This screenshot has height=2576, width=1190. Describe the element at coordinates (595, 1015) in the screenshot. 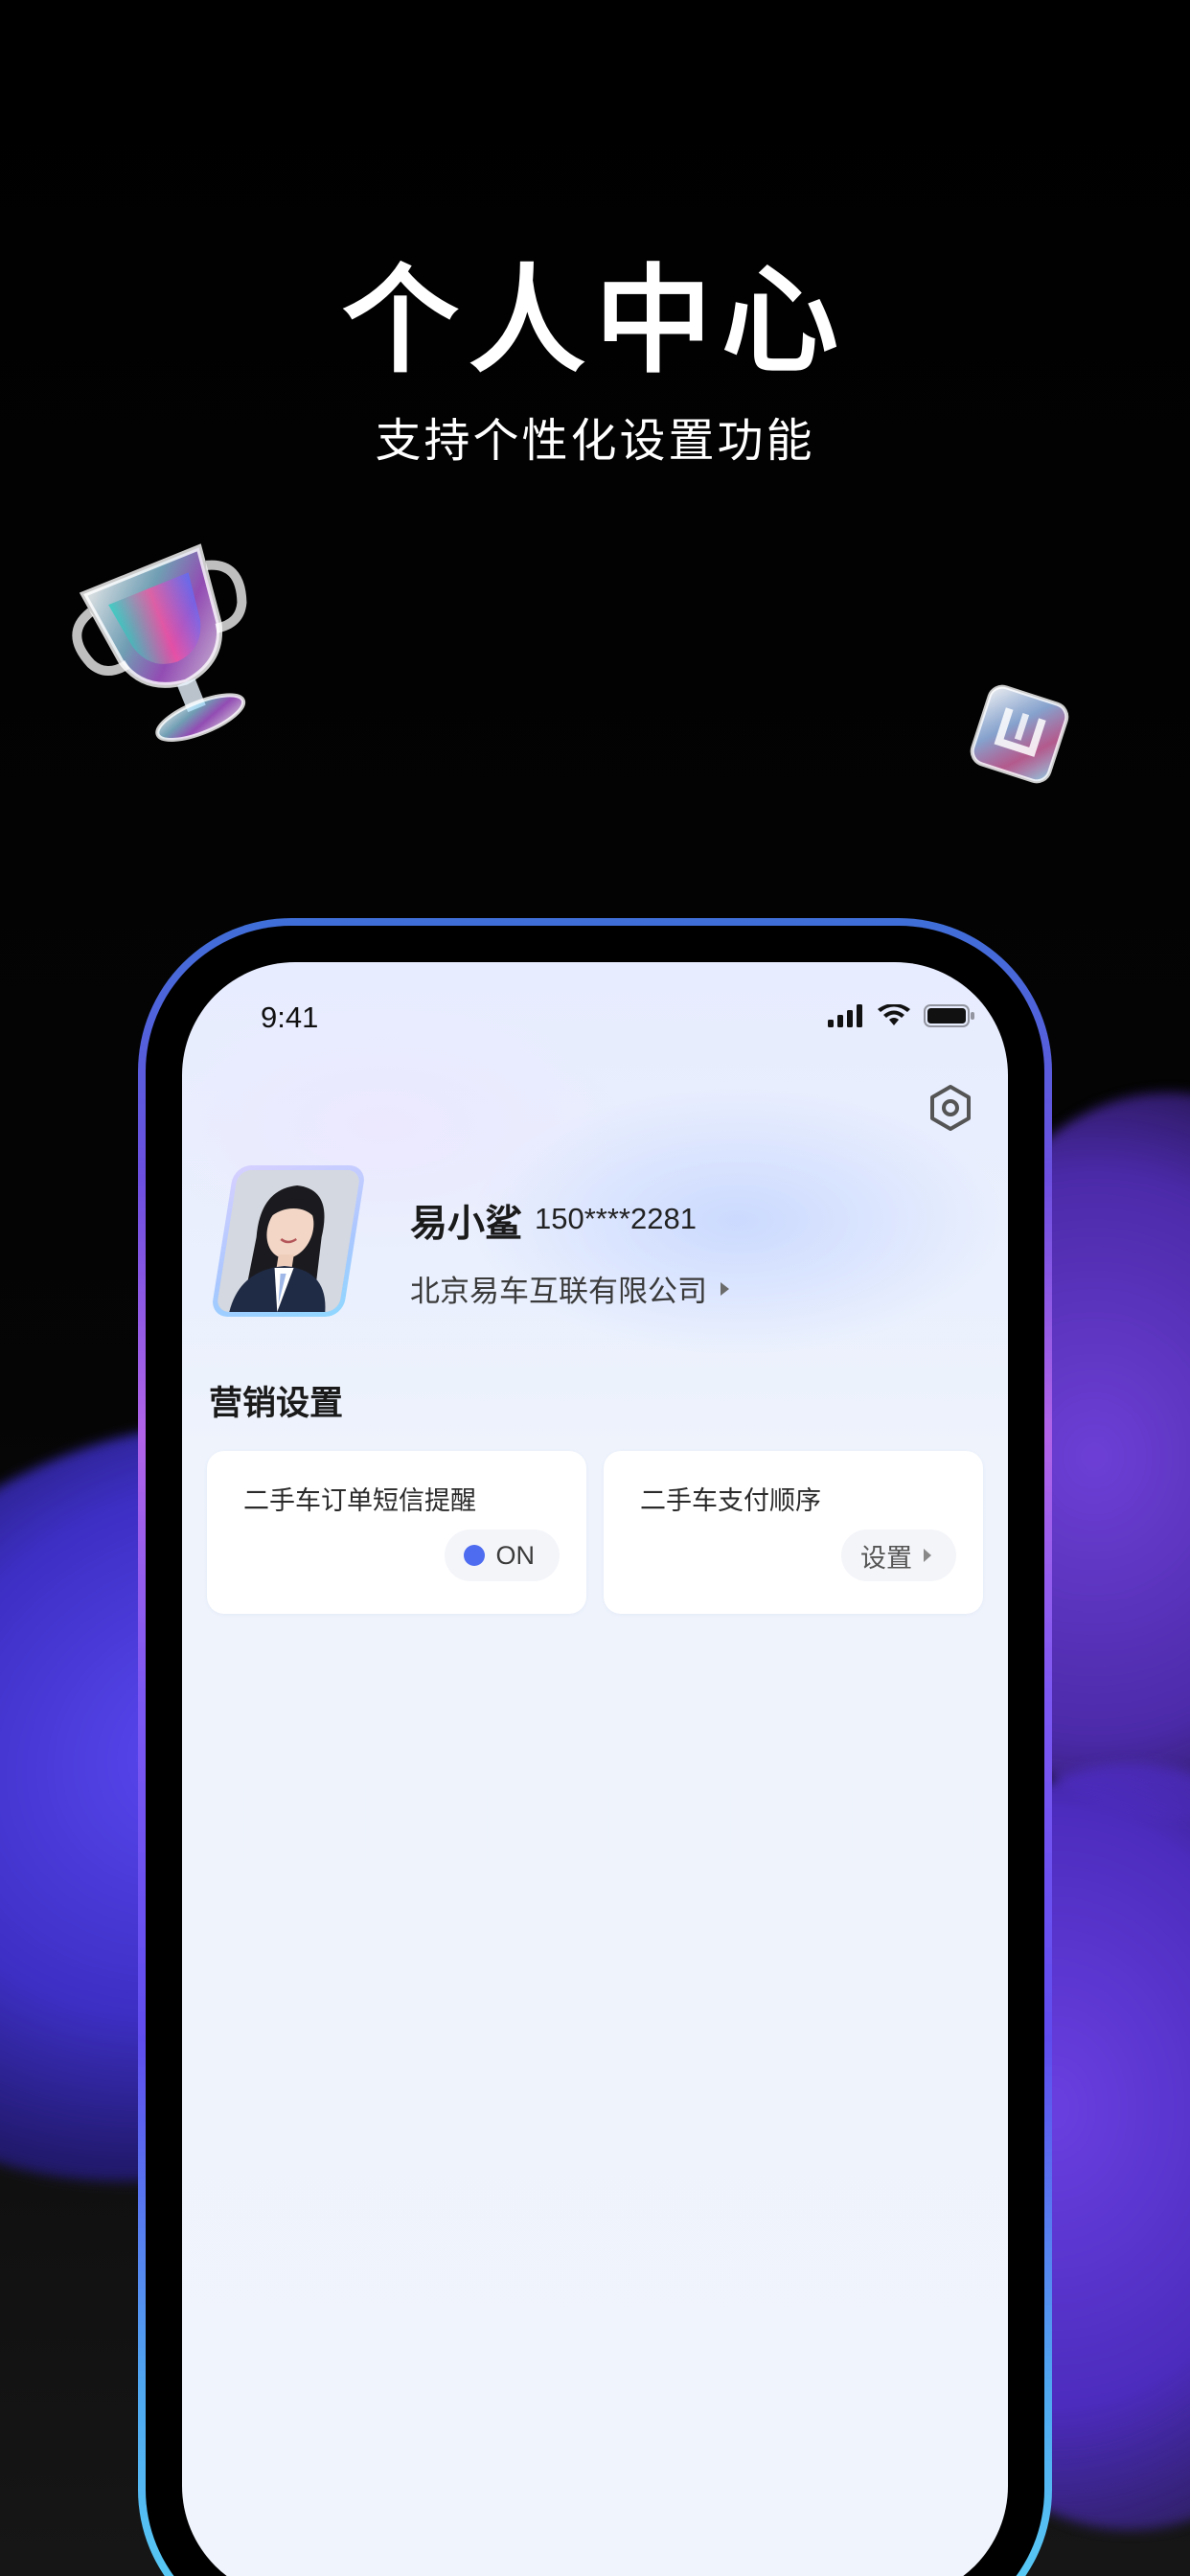

I see `status-bar: 9:41` at that location.